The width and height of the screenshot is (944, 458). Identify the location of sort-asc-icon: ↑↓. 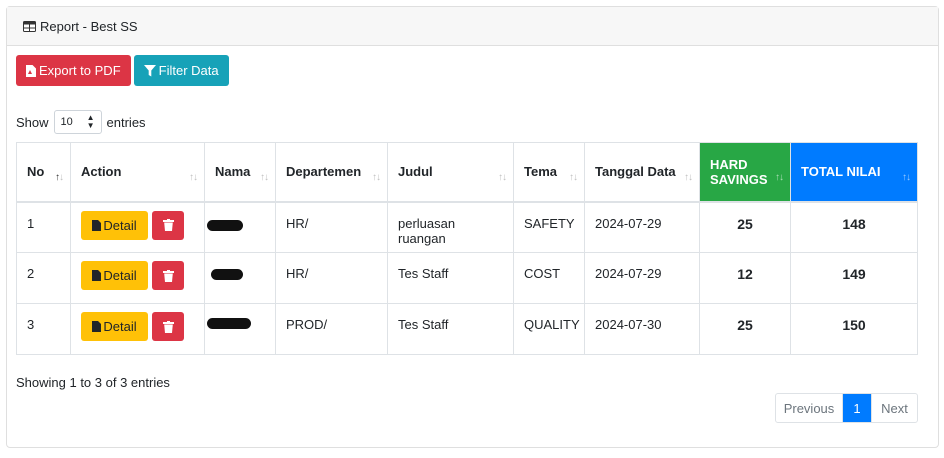
(59, 177).